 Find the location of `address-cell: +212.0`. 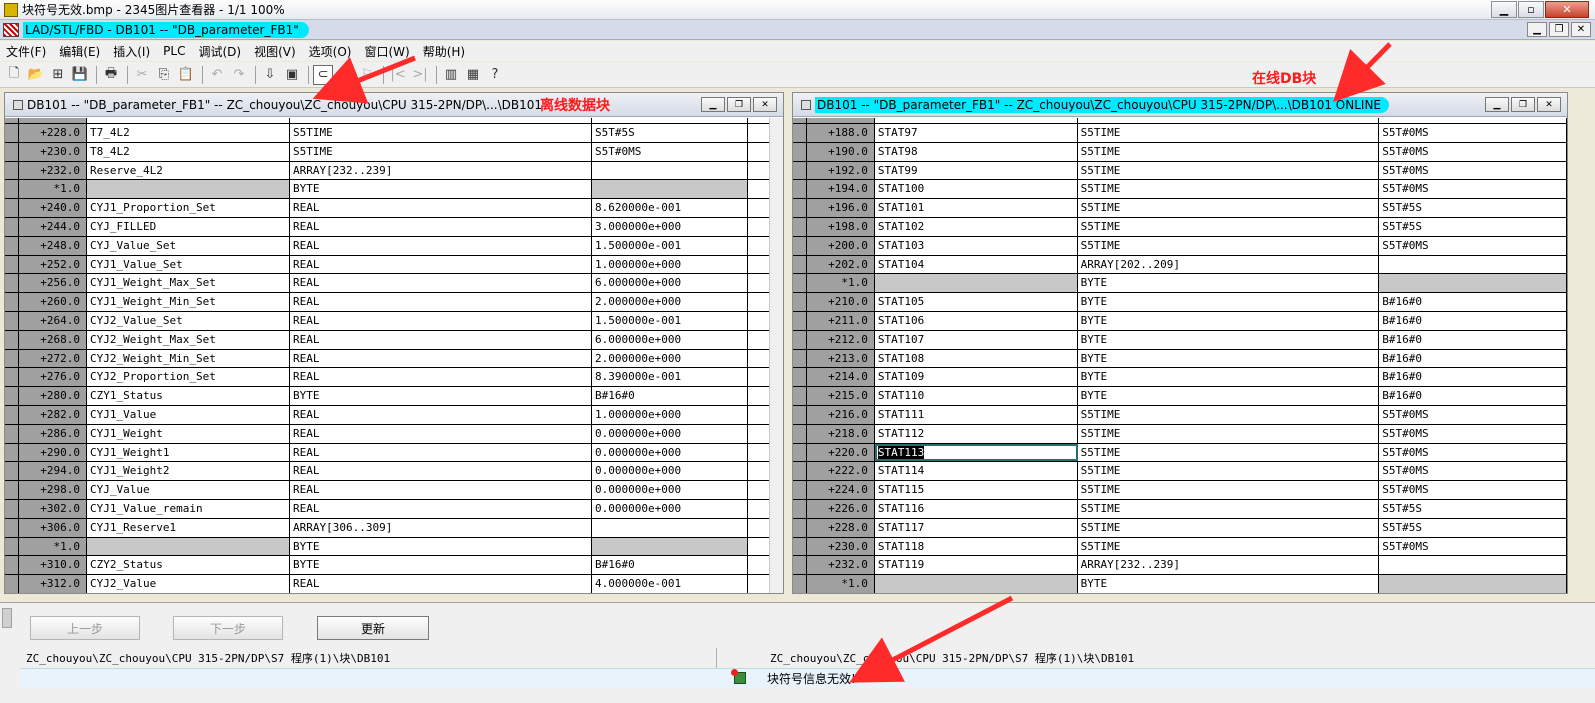

address-cell: +212.0 is located at coordinates (840, 339).